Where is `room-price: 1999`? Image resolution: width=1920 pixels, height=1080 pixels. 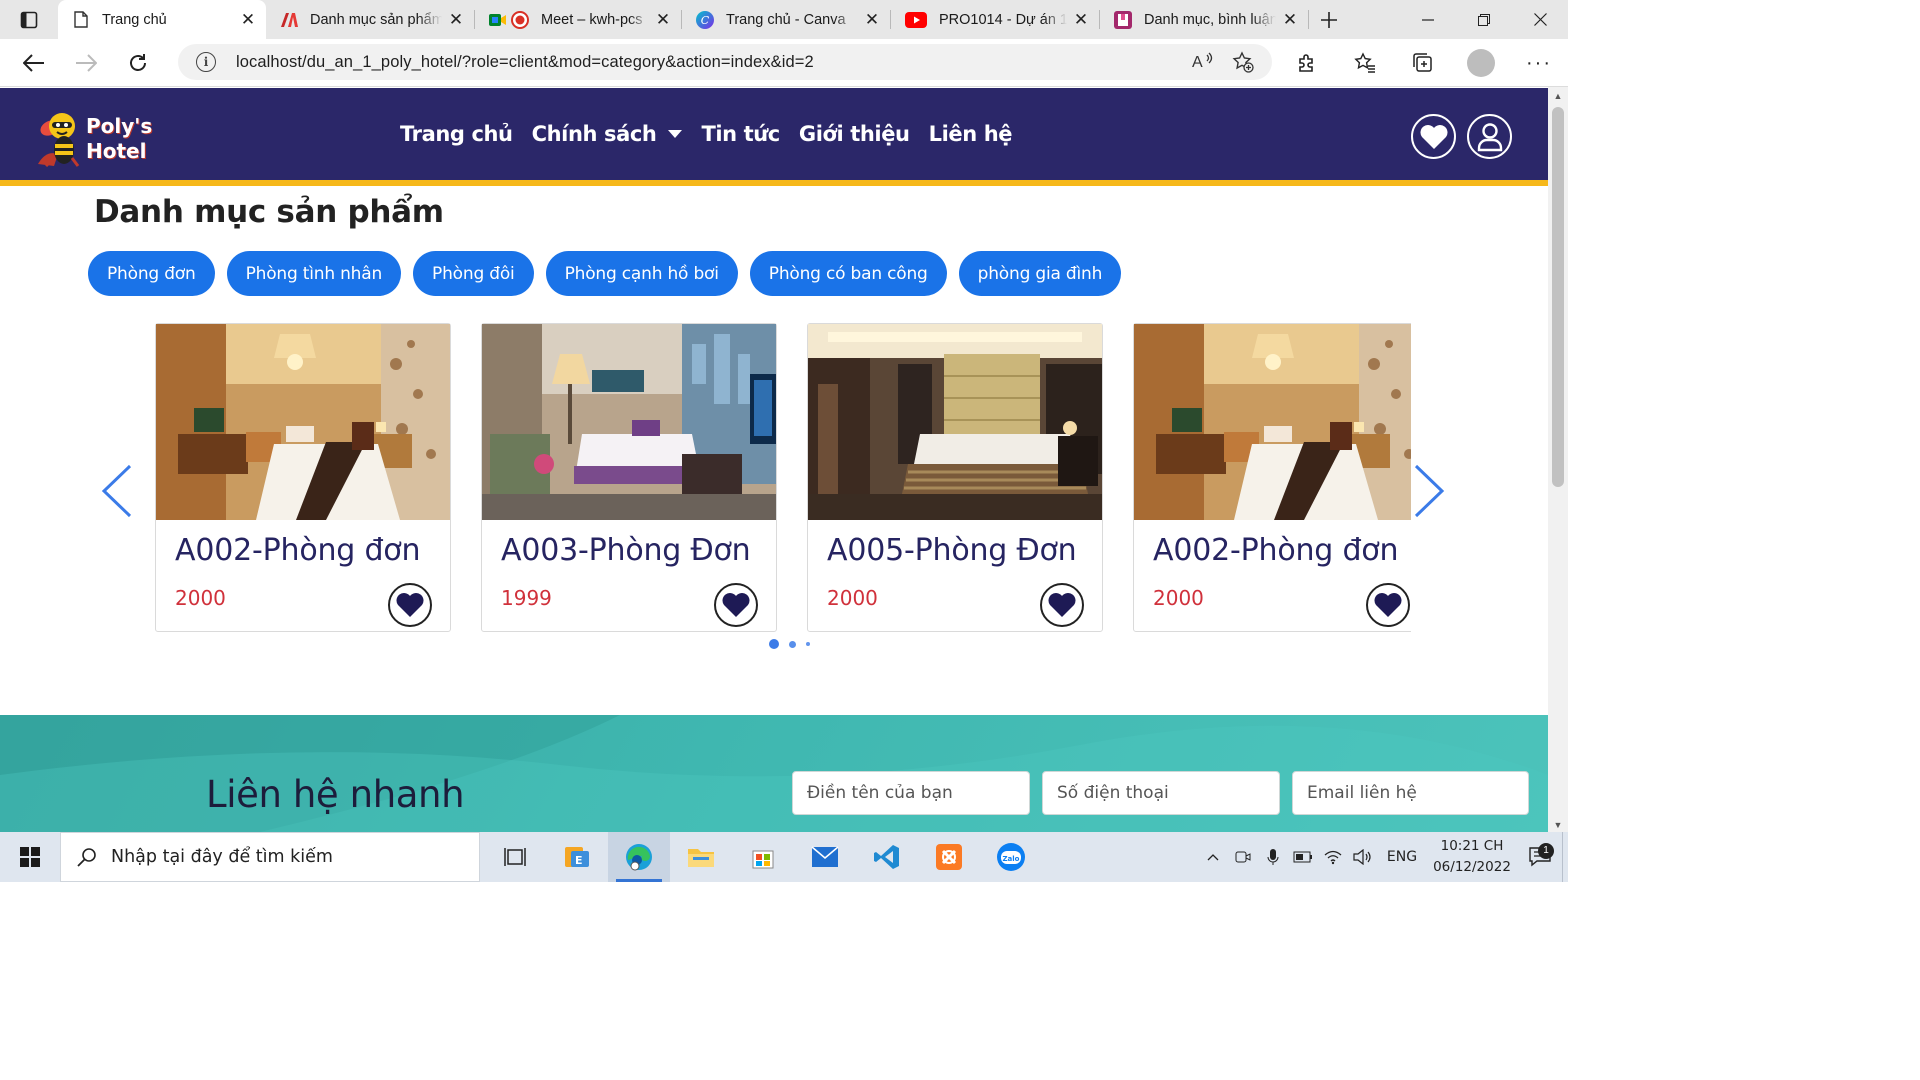
room-price: 1999 is located at coordinates (526, 598).